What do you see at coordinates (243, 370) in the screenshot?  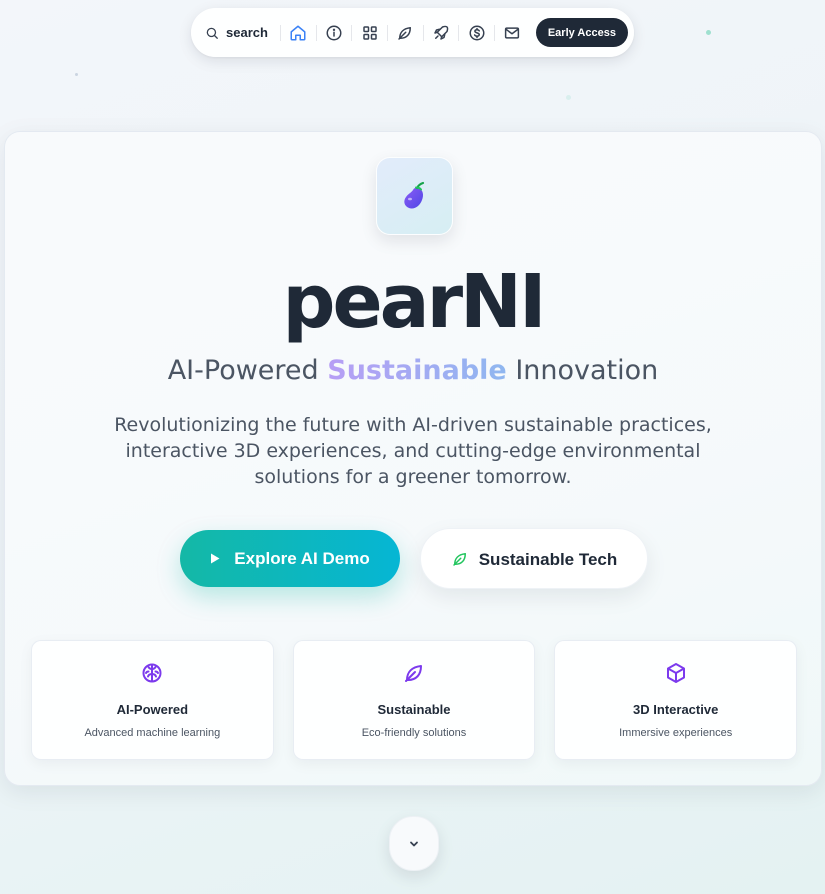 I see `tagline-prefix: AI-Powered` at bounding box center [243, 370].